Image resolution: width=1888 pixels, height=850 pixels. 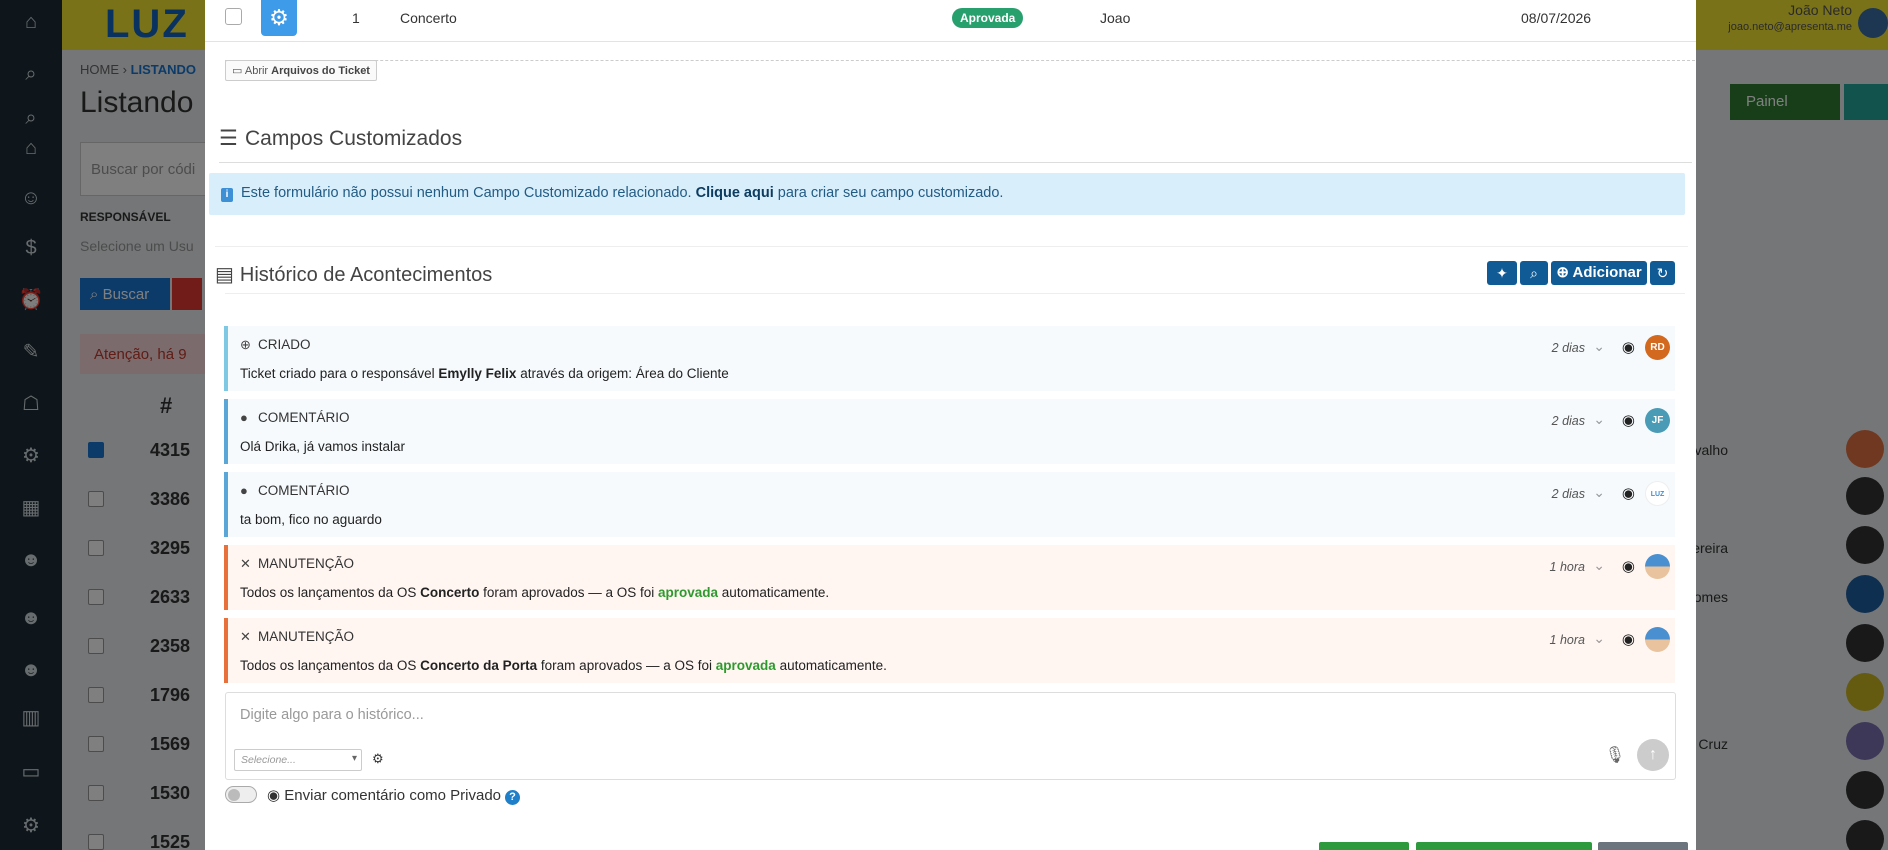 What do you see at coordinates (378, 759) in the screenshot?
I see `gear-icon: ⚙` at bounding box center [378, 759].